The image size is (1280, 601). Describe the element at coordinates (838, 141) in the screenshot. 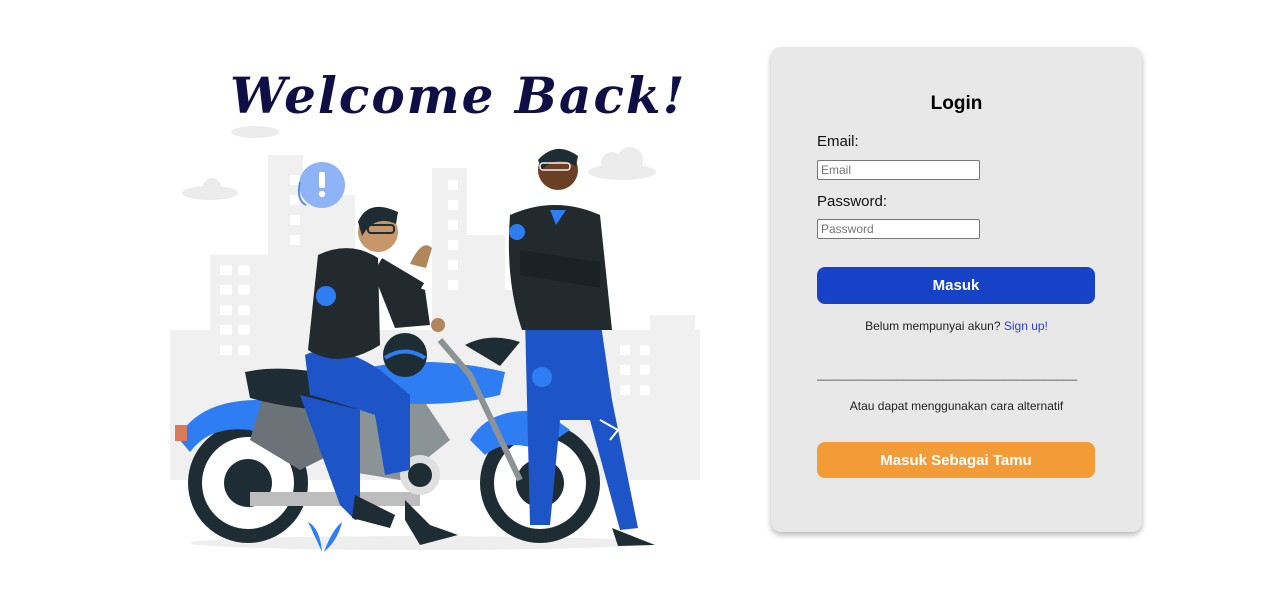

I see `email-label: Email:` at that location.